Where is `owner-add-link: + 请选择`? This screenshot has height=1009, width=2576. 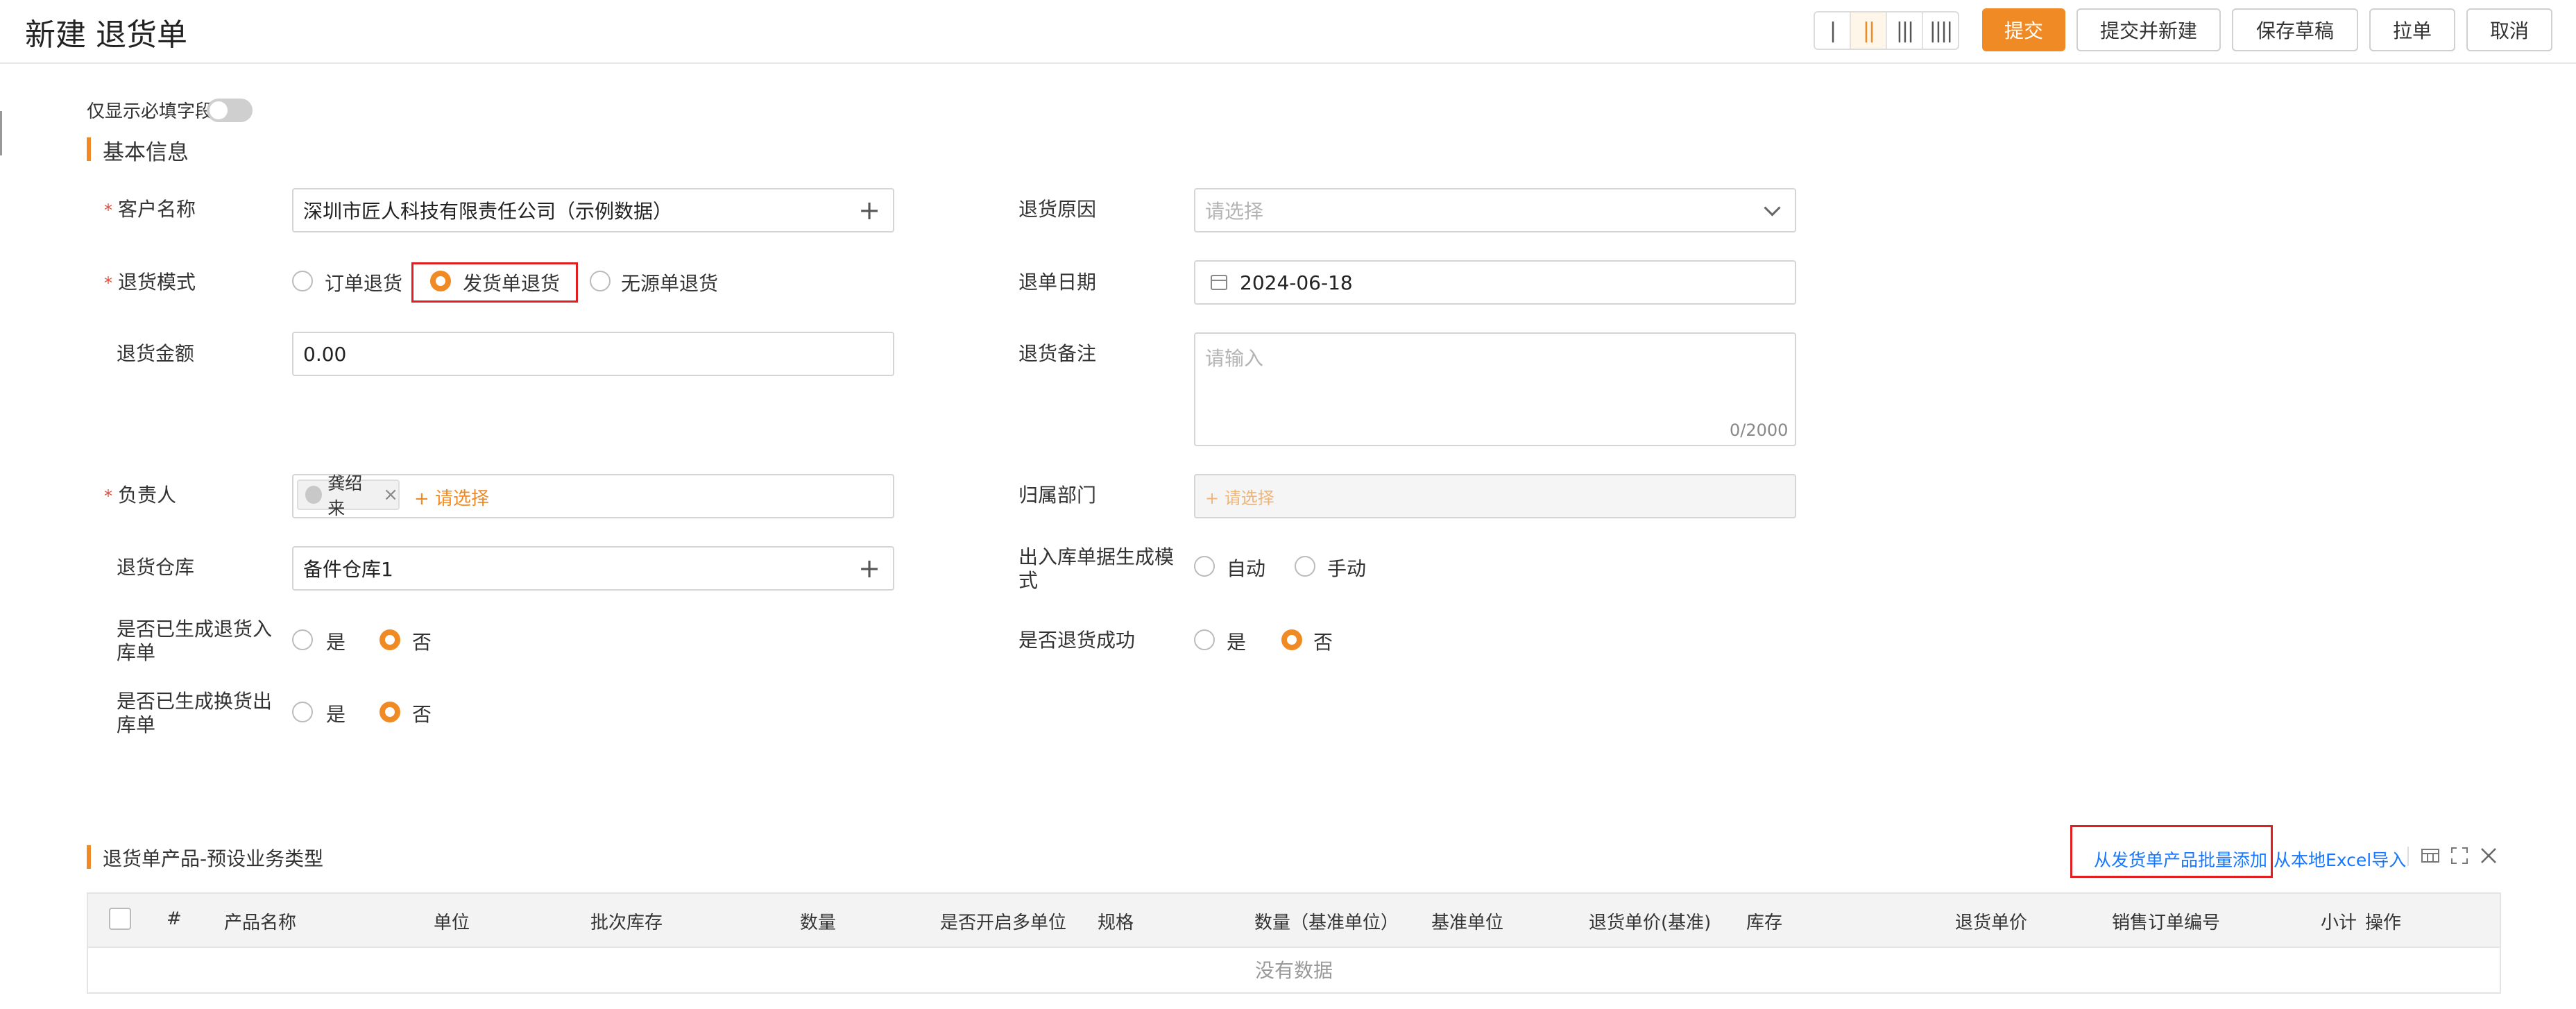
owner-add-link: + 请选择 is located at coordinates (451, 497).